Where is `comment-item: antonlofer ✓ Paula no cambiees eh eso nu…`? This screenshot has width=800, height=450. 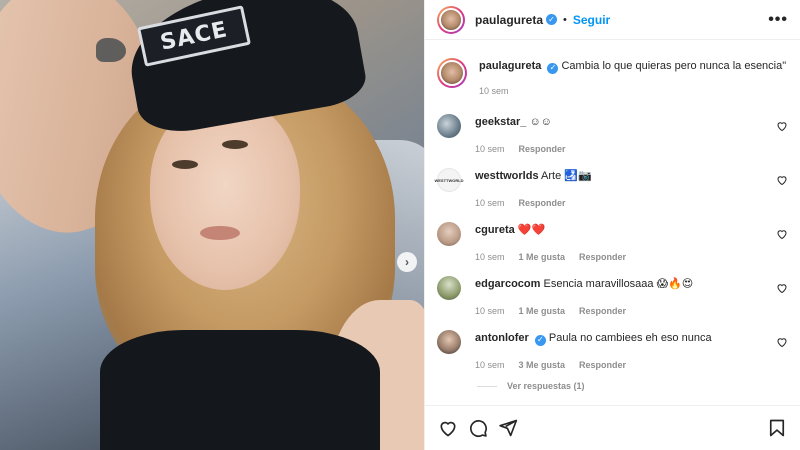
comment-item: antonlofer ✓ Paula no cambiees eh eso nu… is located at coordinates (612, 350).